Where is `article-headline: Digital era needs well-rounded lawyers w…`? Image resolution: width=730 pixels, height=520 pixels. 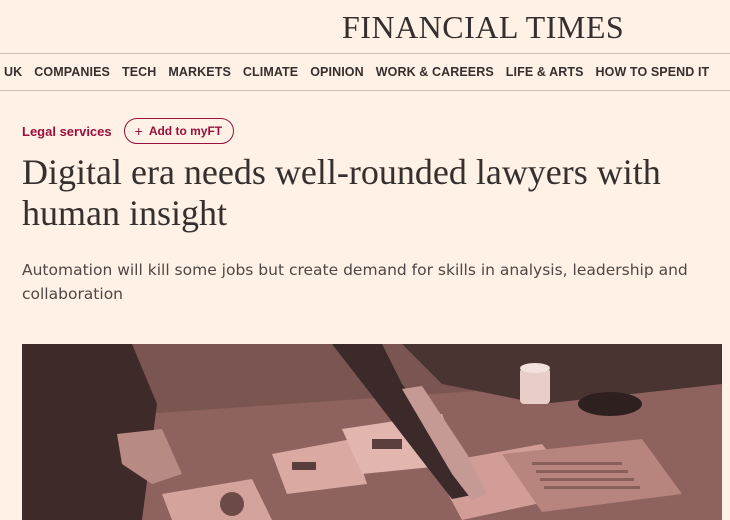
article-headline: Digital era needs well-rounded lawyers w… is located at coordinates (341, 192).